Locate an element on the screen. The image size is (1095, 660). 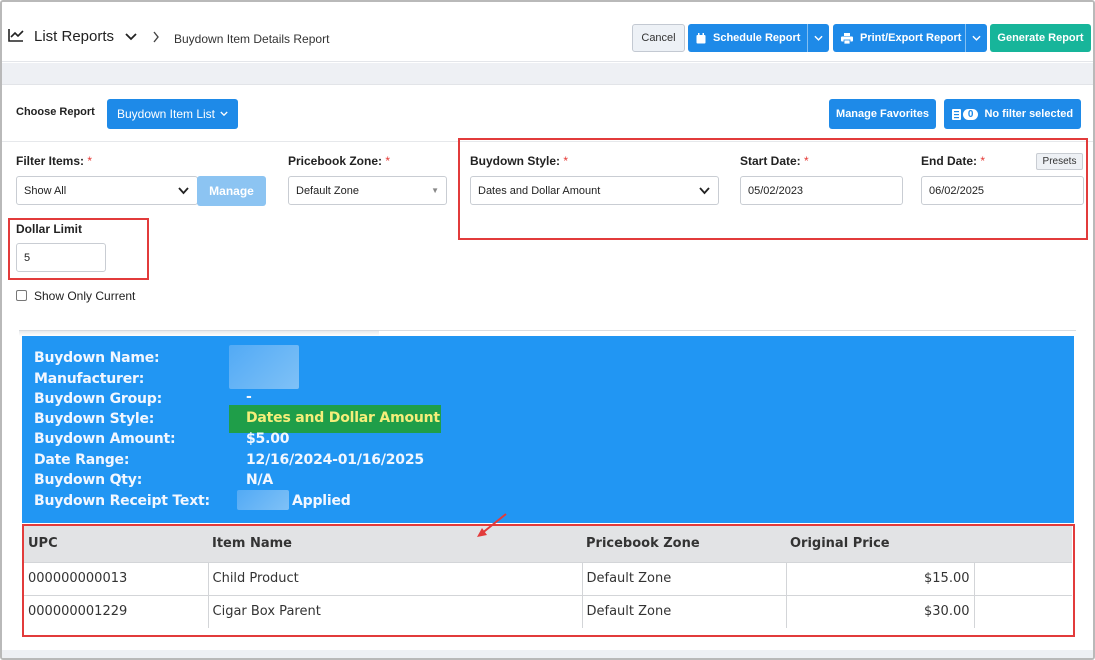
buydown-group-value: - is located at coordinates (249, 397).